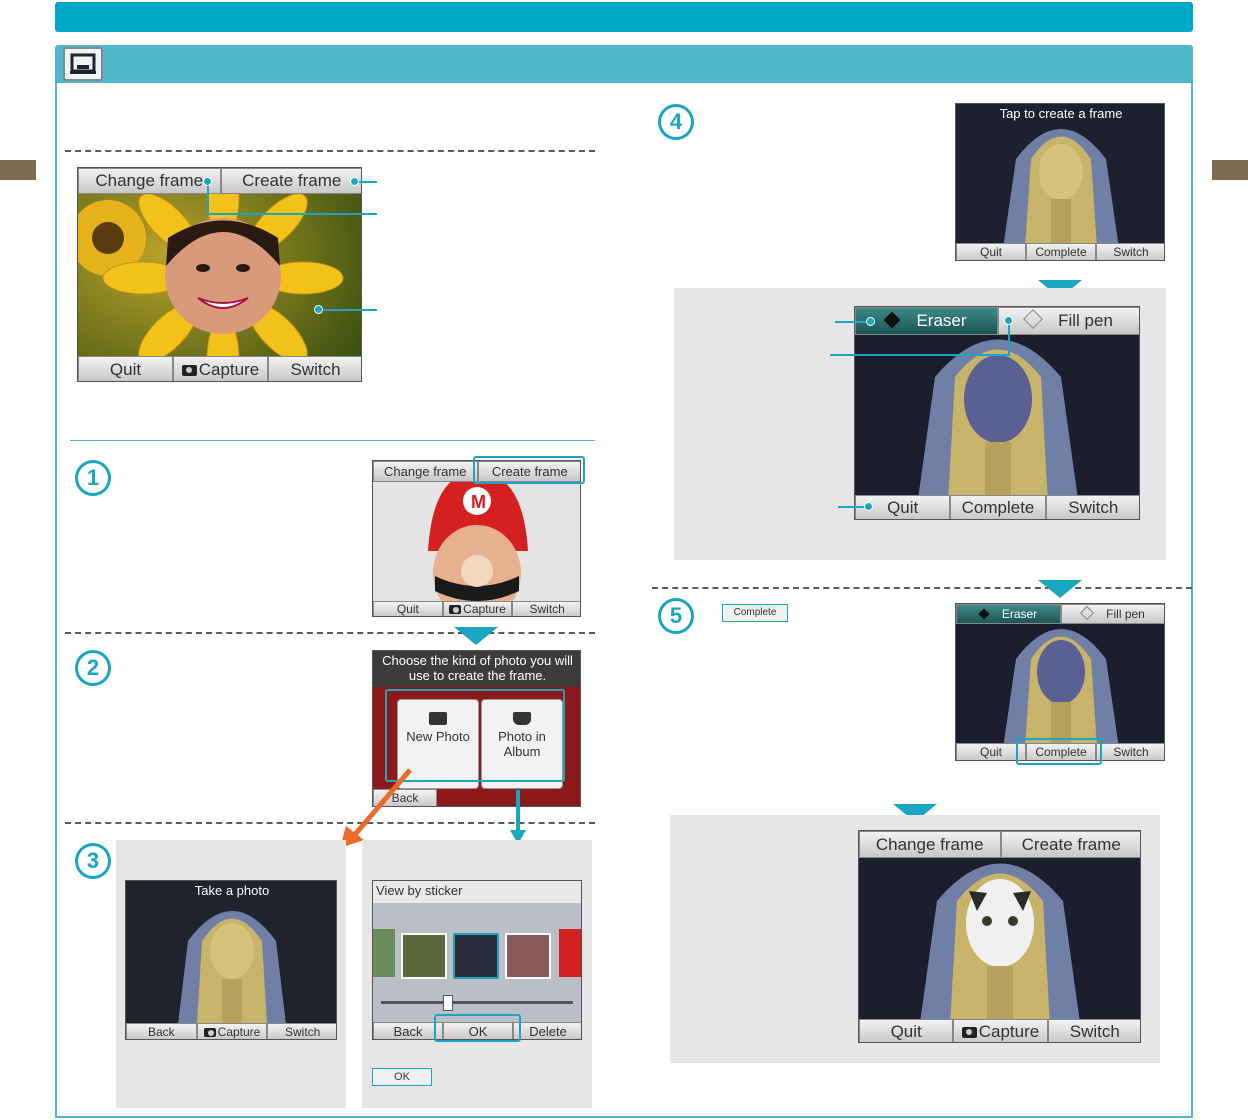 The image size is (1248, 1120). I want to click on mario-costume-photo: M, so click(476, 538).